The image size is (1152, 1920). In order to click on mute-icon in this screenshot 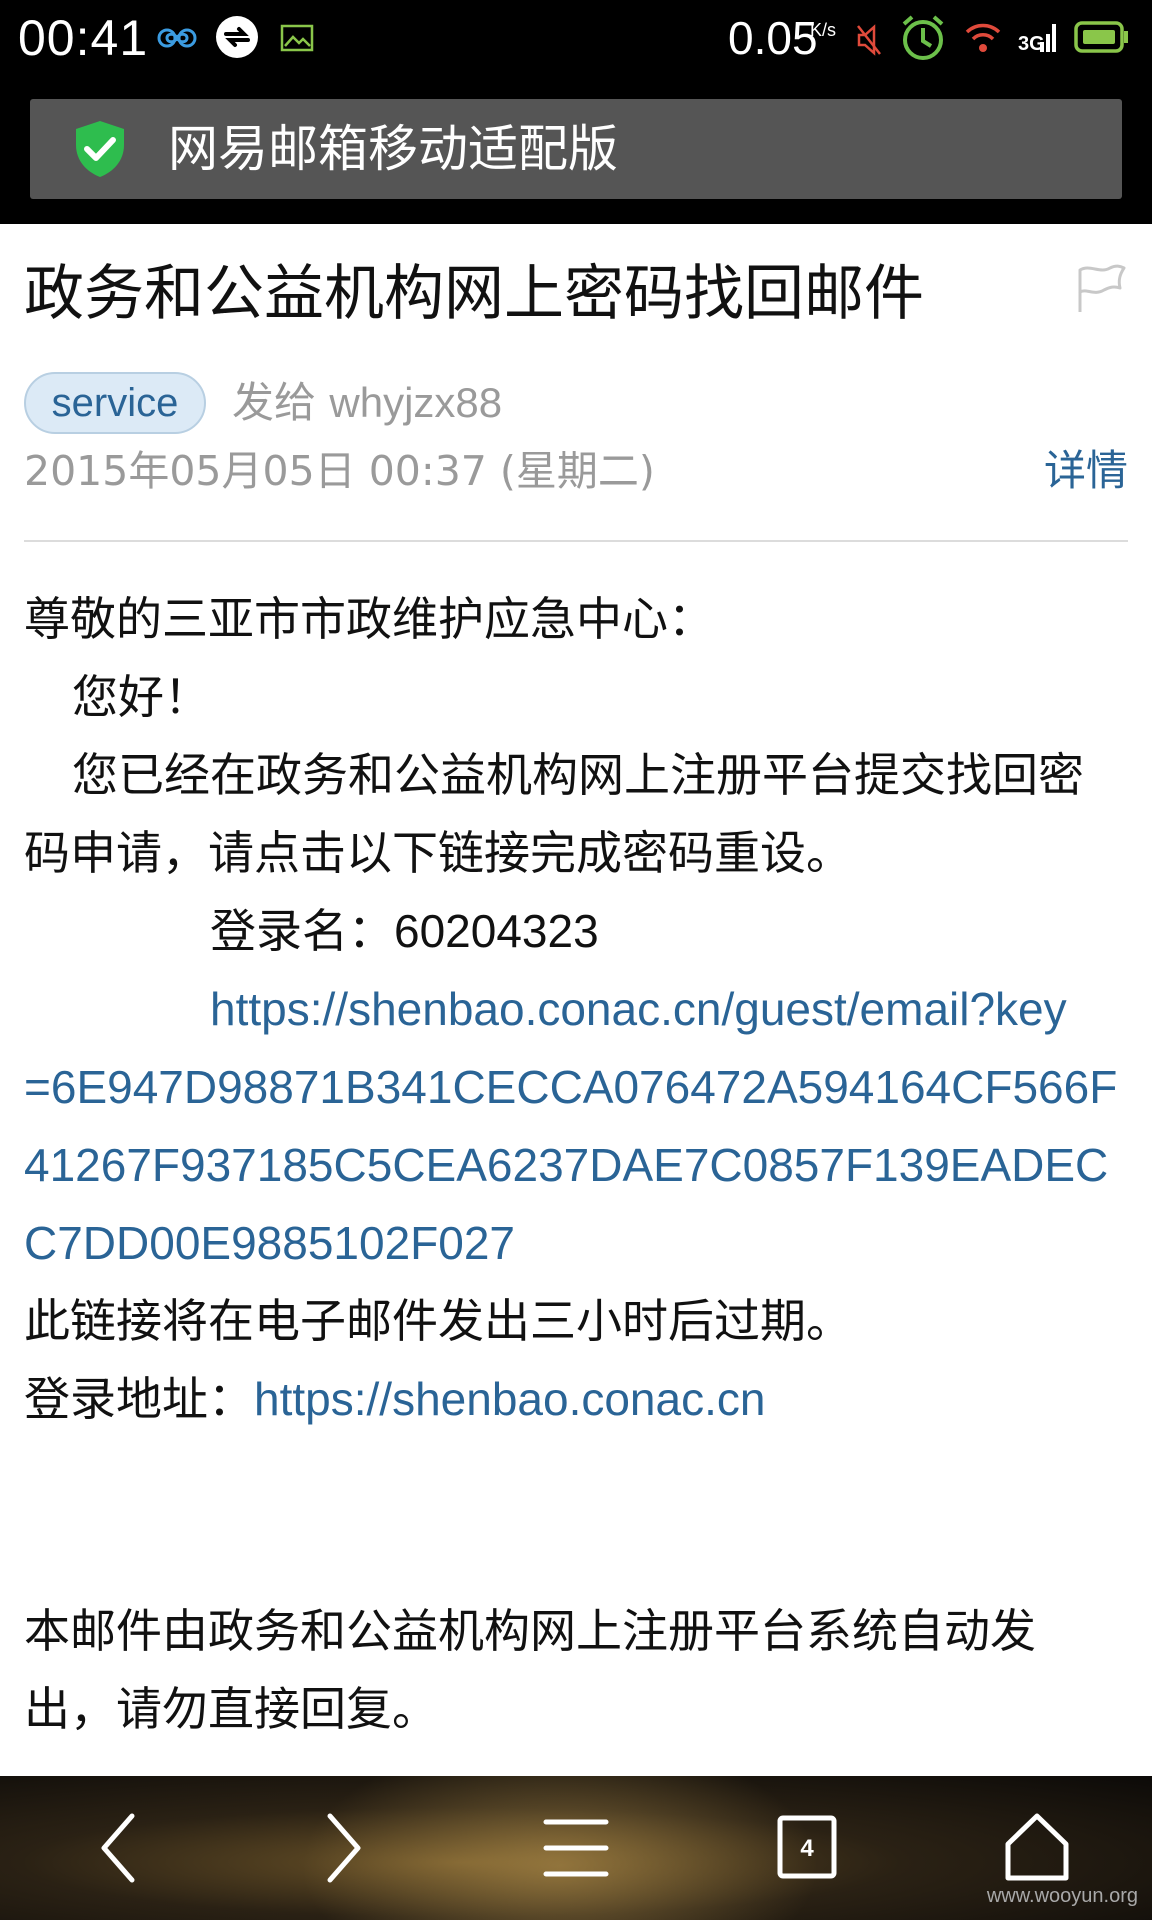, I will do `click(869, 42)`.